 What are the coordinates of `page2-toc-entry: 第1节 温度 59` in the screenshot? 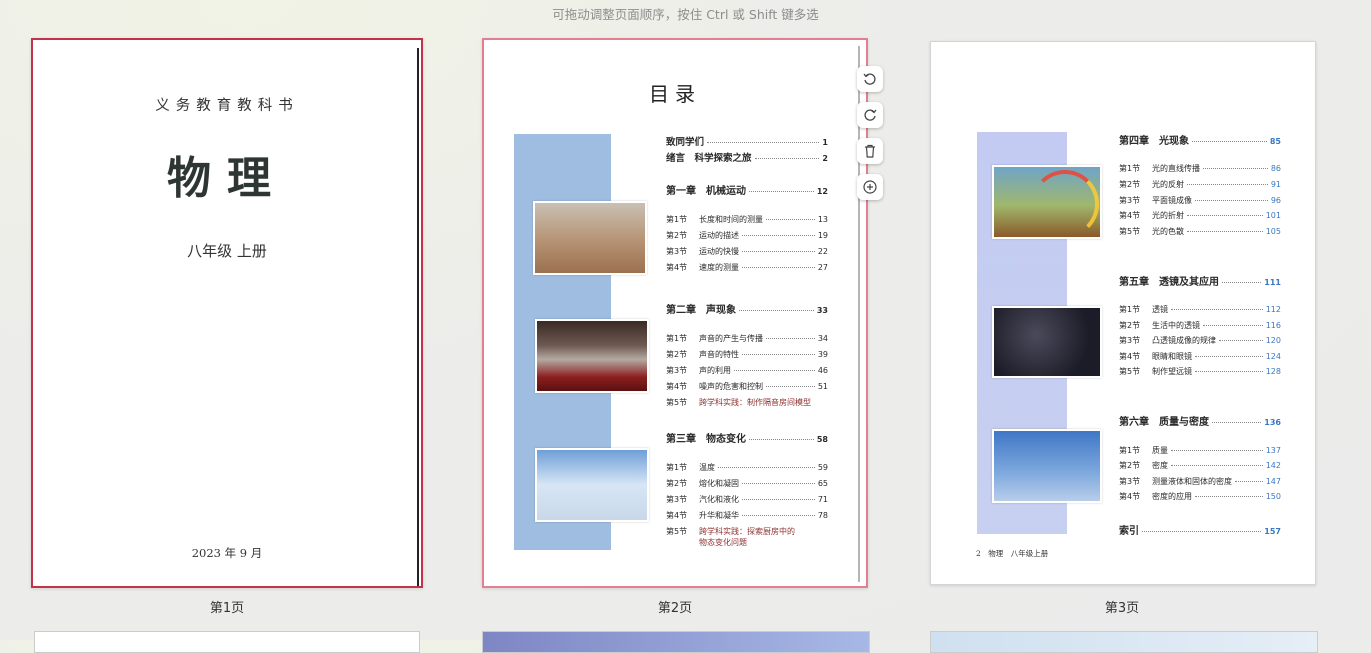 It's located at (747, 467).